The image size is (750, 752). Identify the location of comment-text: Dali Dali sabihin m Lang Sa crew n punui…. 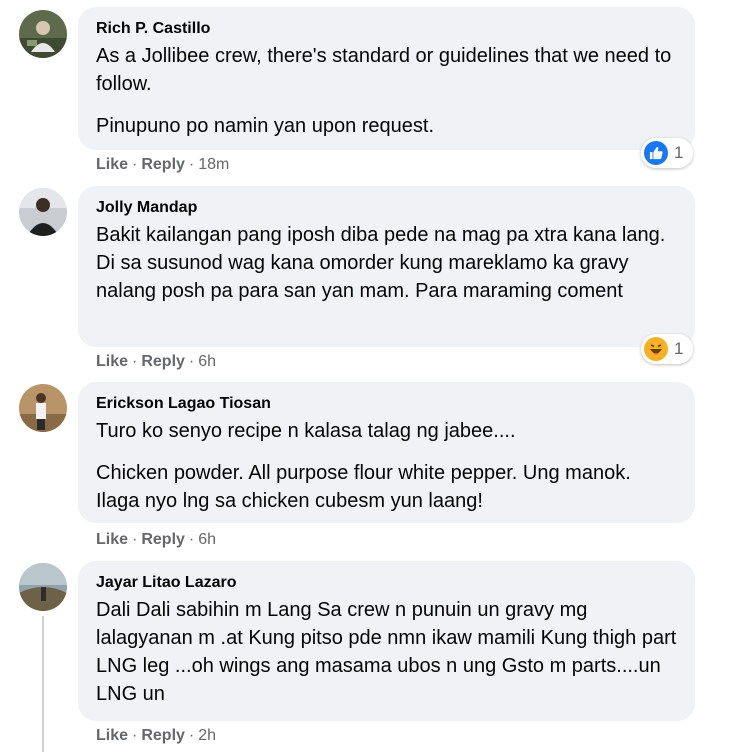
(386, 652).